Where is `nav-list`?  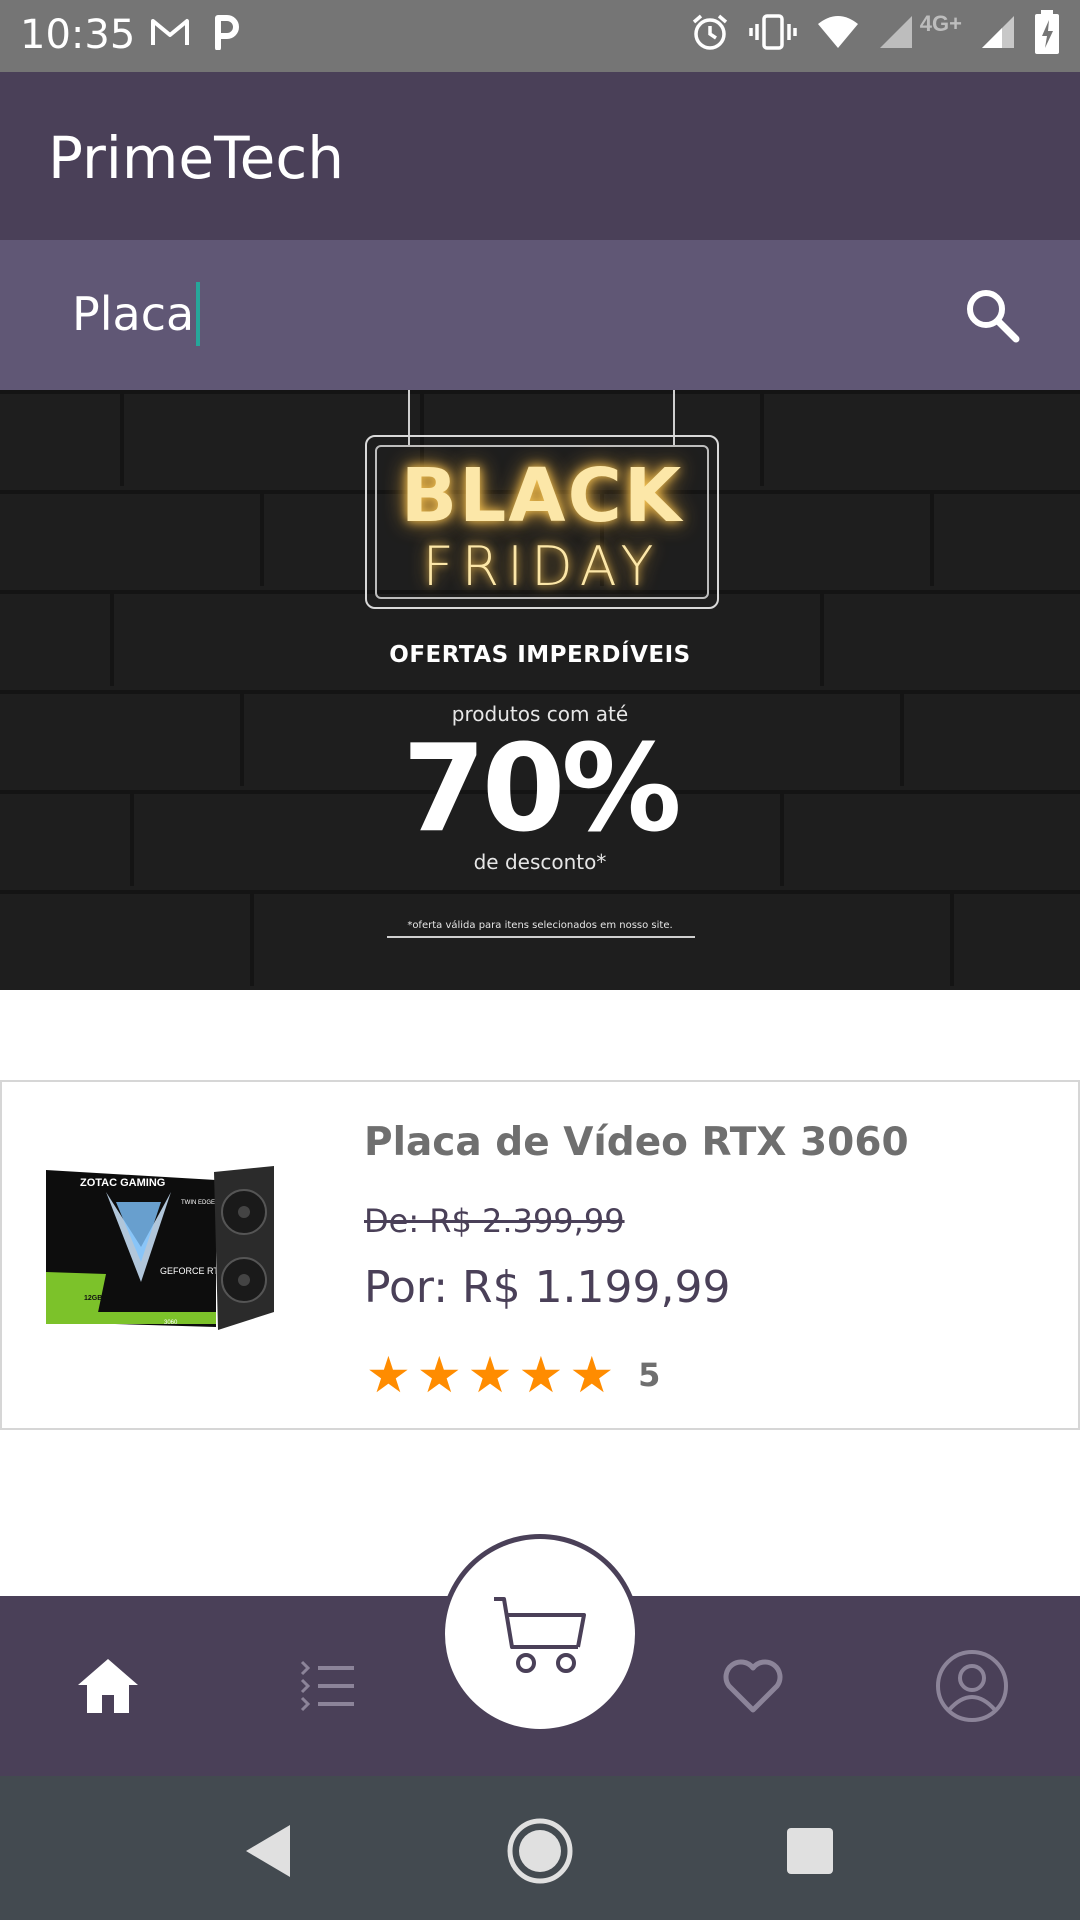
nav-list is located at coordinates (328, 1686).